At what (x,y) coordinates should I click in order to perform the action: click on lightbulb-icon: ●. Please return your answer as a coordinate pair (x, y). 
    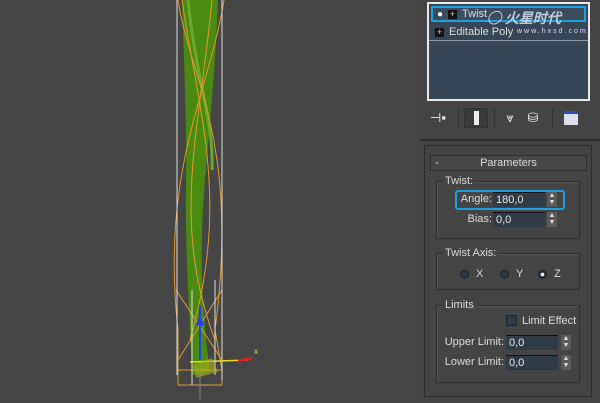
    Looking at the image, I should click on (440, 14).